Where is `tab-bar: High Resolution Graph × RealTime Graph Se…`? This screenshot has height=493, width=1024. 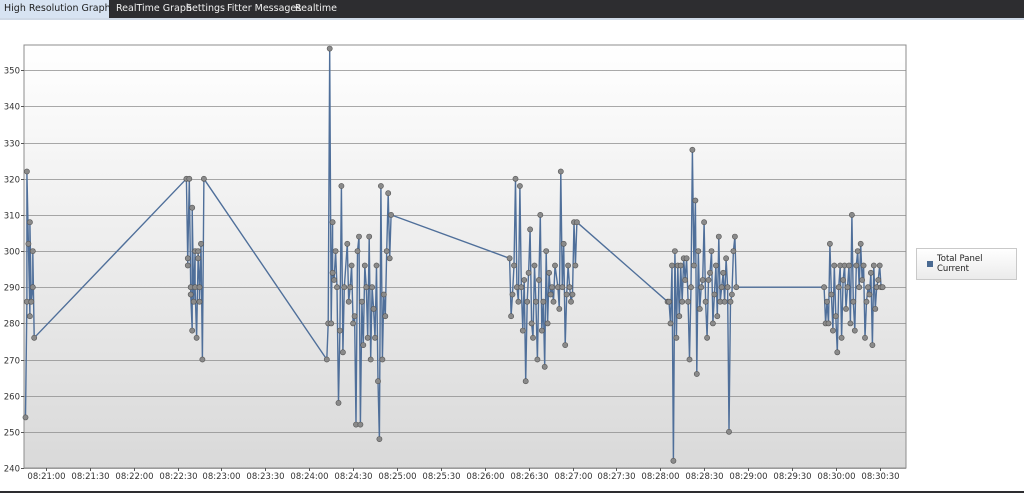 tab-bar: High Resolution Graph × RealTime Graph Se… is located at coordinates (512, 9).